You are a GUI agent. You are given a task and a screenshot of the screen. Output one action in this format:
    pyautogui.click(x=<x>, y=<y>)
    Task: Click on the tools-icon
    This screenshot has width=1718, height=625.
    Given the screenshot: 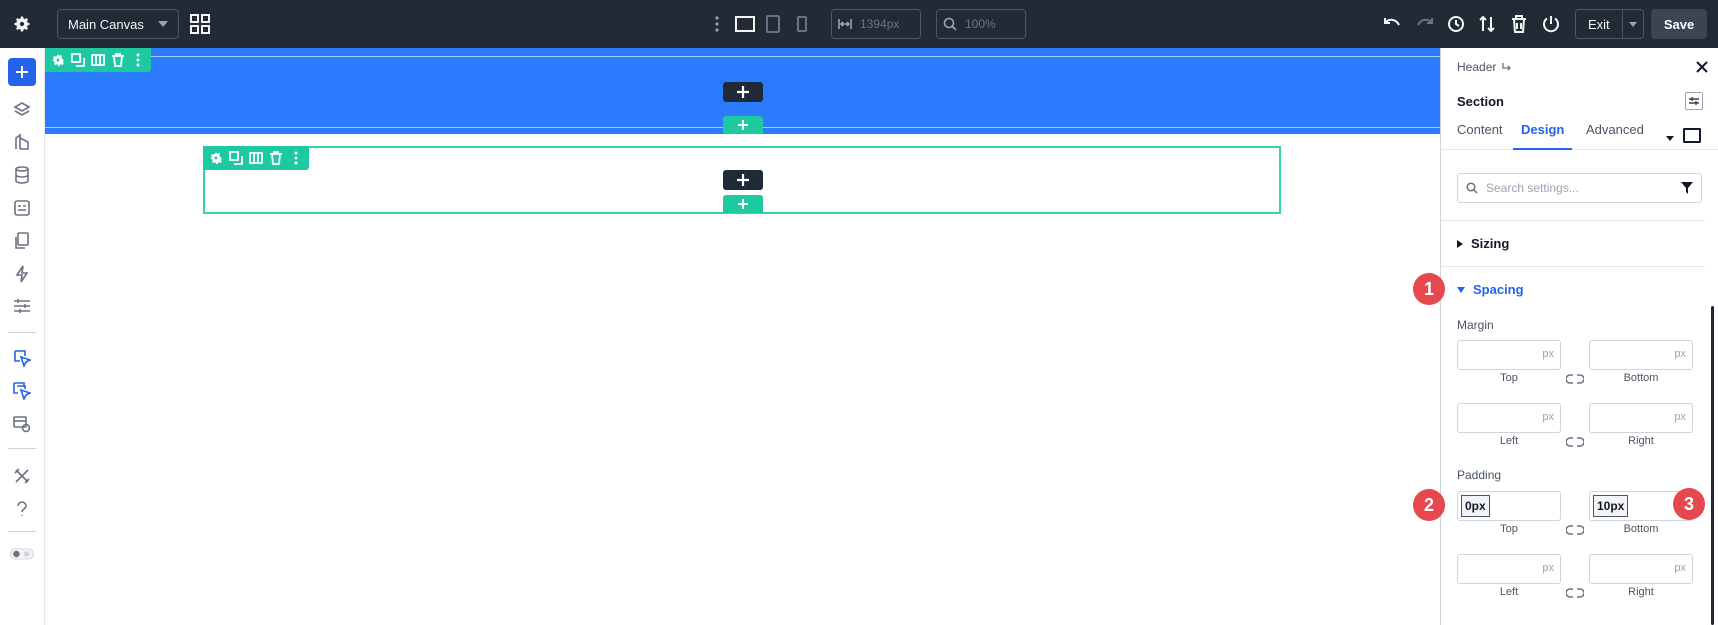 What is the action you would take?
    pyautogui.click(x=22, y=476)
    